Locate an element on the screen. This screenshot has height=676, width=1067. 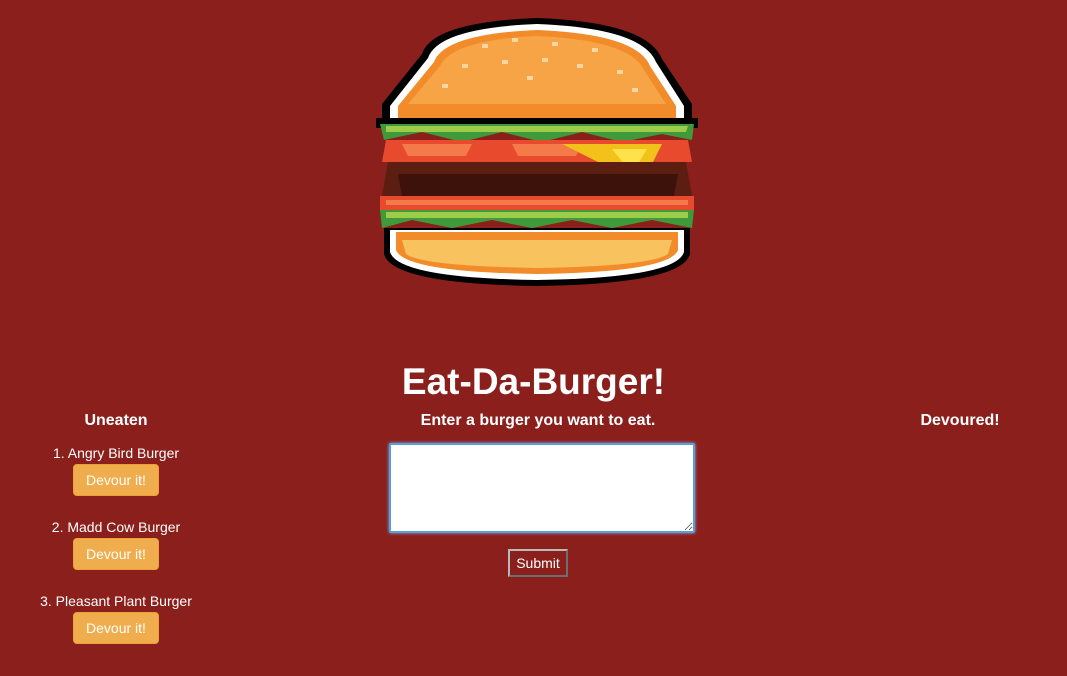
burger-input is located at coordinates (542, 488).